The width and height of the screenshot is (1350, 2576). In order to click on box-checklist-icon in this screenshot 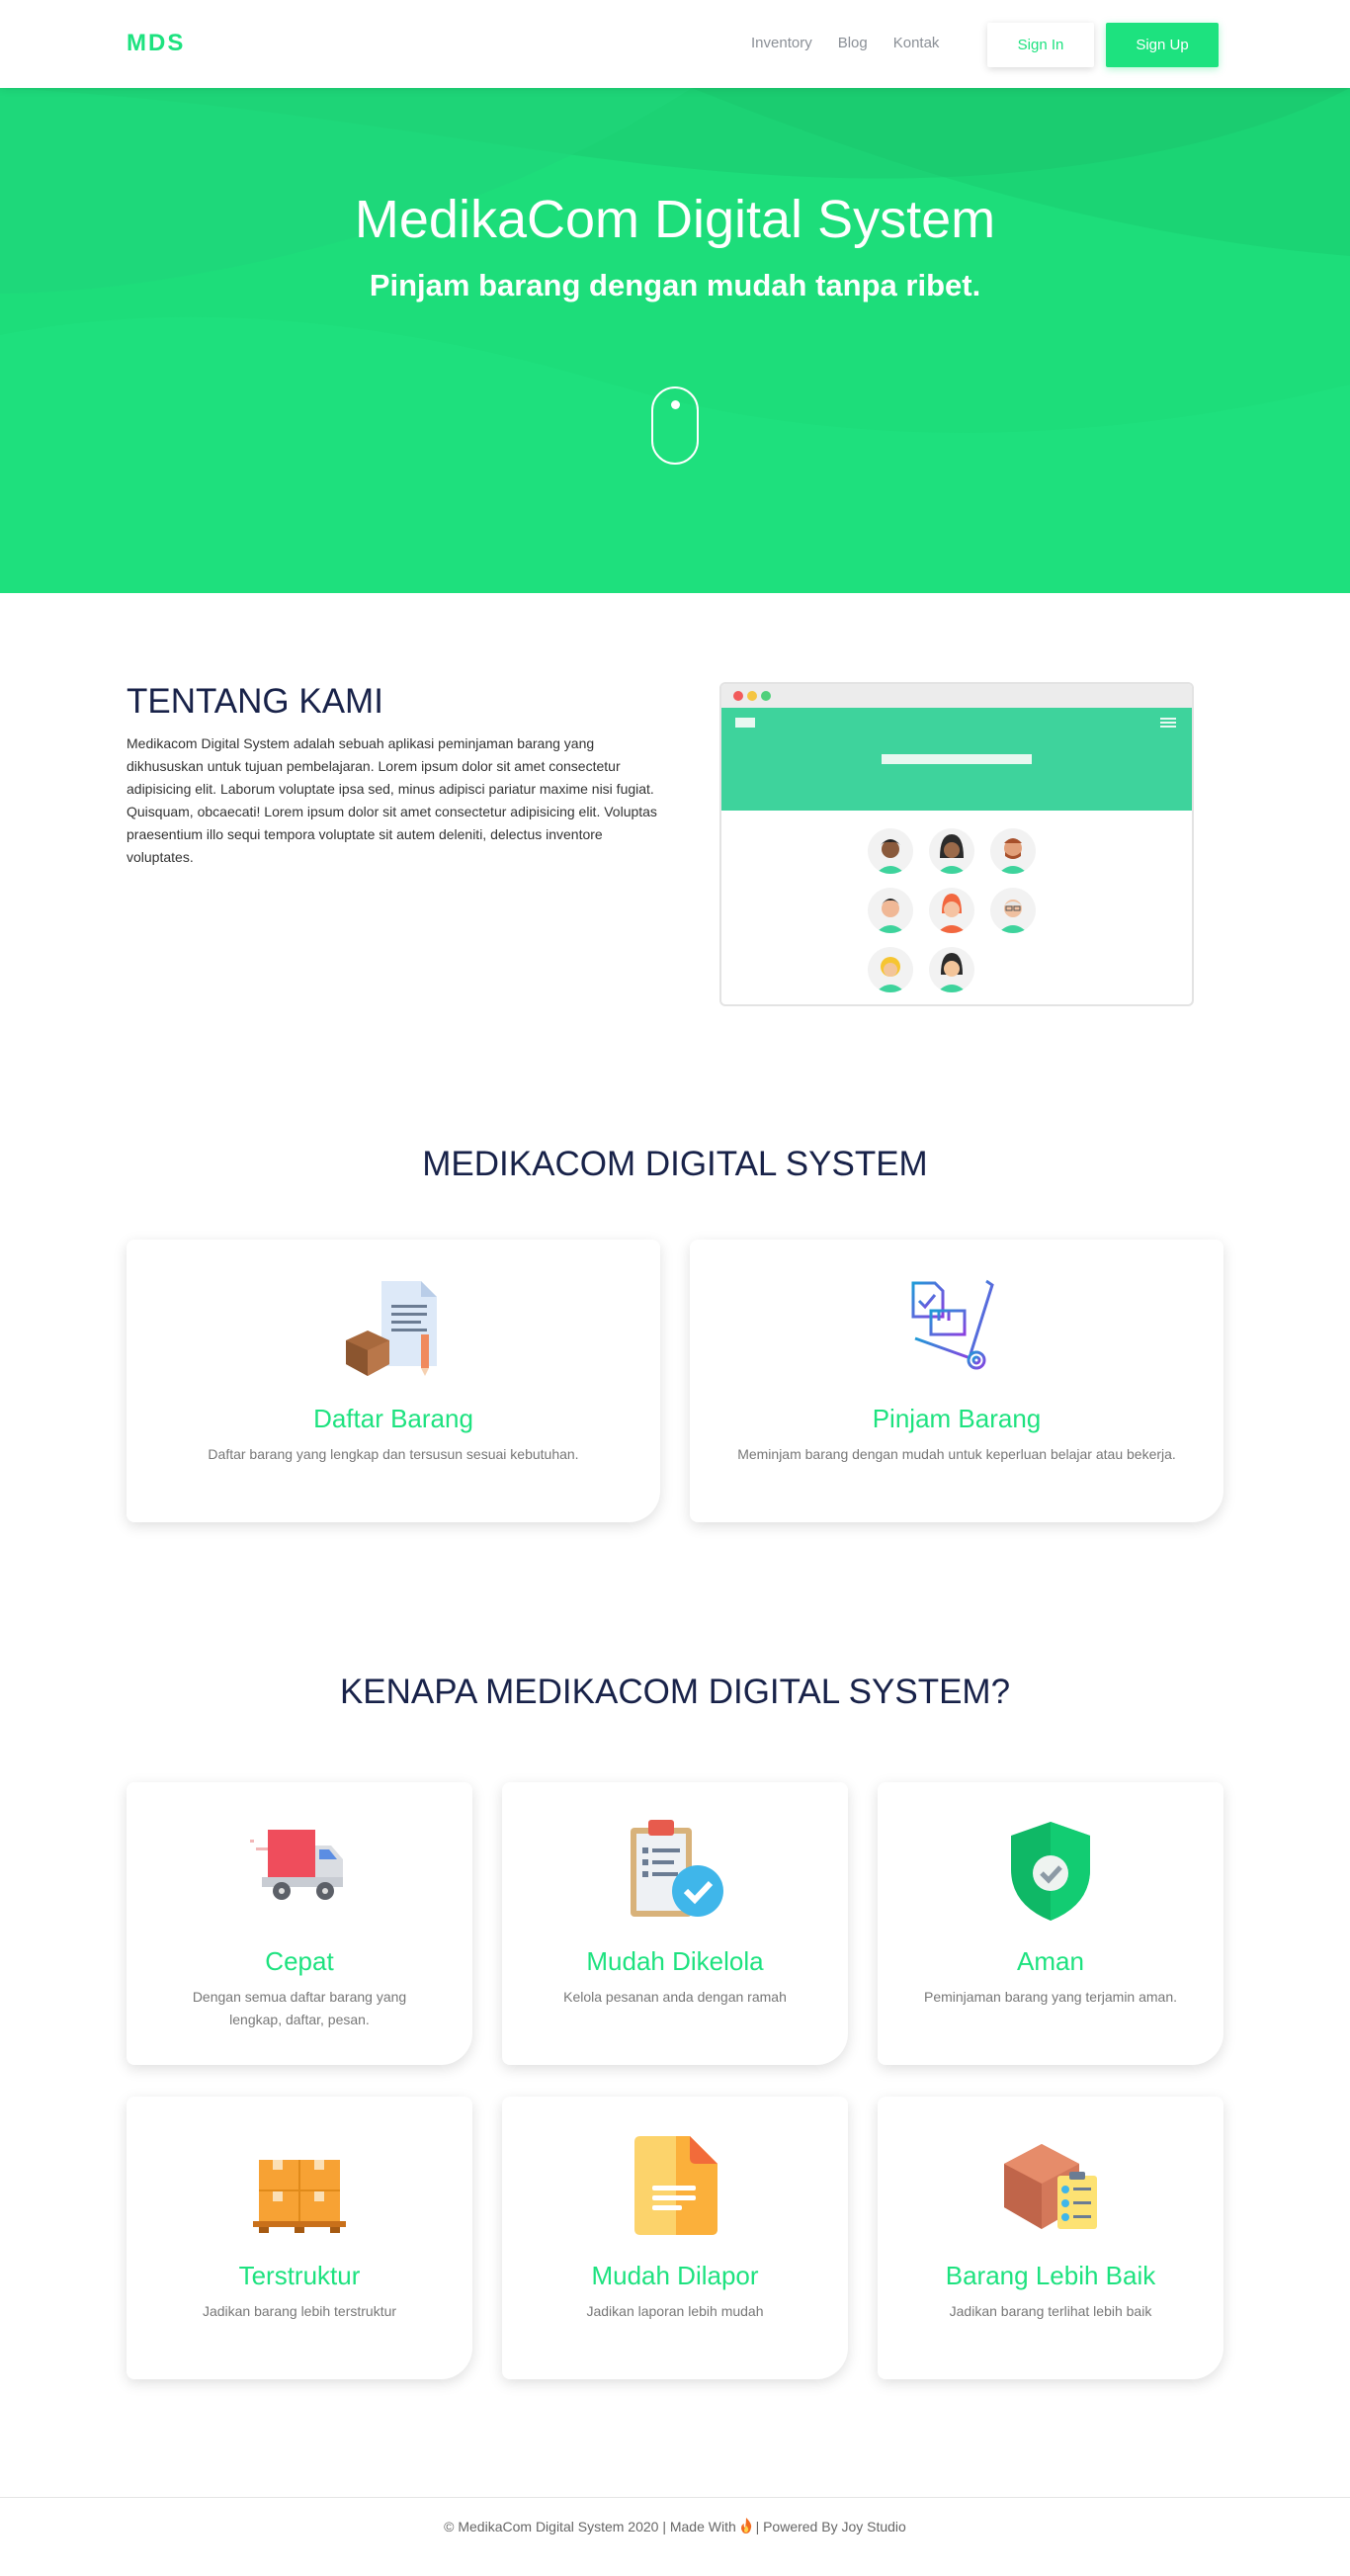, I will do `click(1050, 2189)`.